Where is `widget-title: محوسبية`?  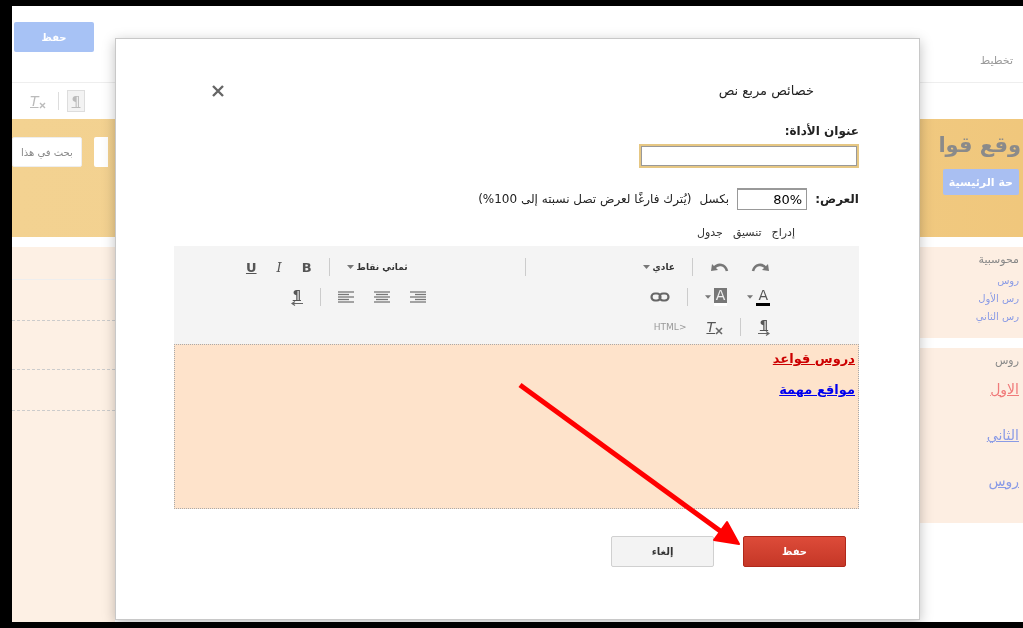
widget-title: محوسبية is located at coordinates (998, 259).